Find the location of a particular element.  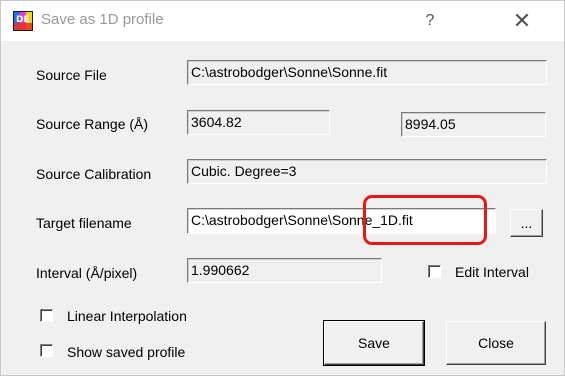

source-range-label: Source Range (Å) is located at coordinates (92, 124).